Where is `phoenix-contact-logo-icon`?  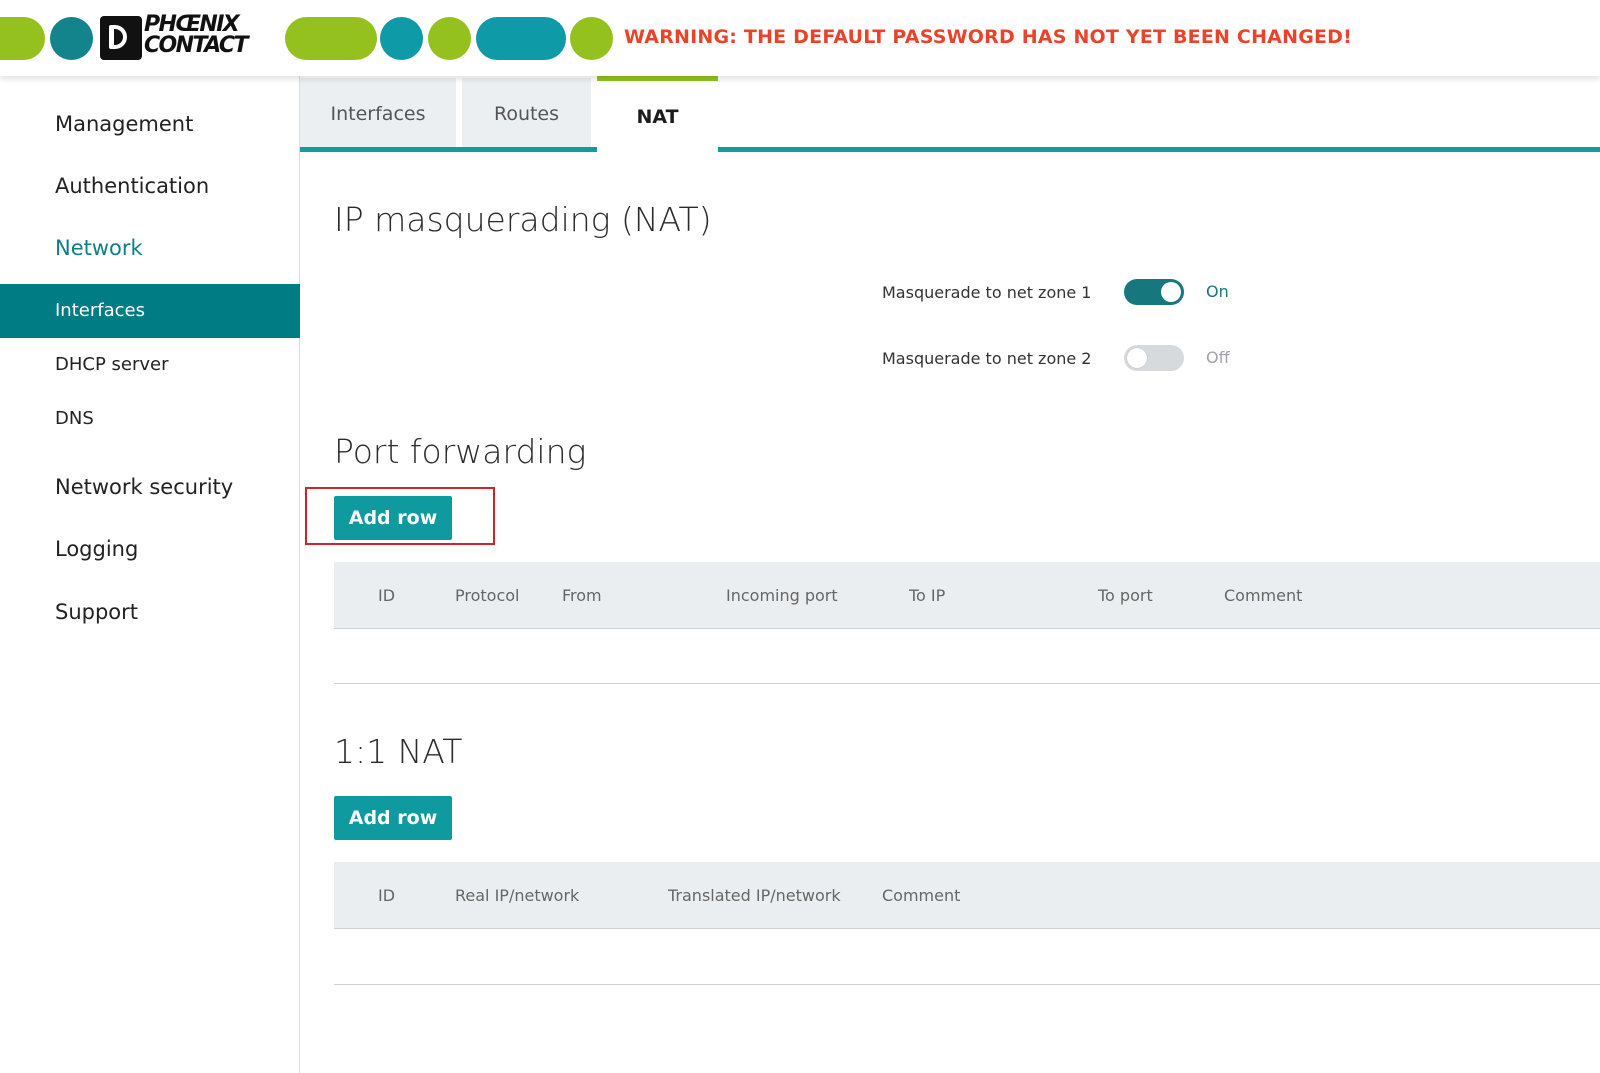
phoenix-contact-logo-icon is located at coordinates (121, 38).